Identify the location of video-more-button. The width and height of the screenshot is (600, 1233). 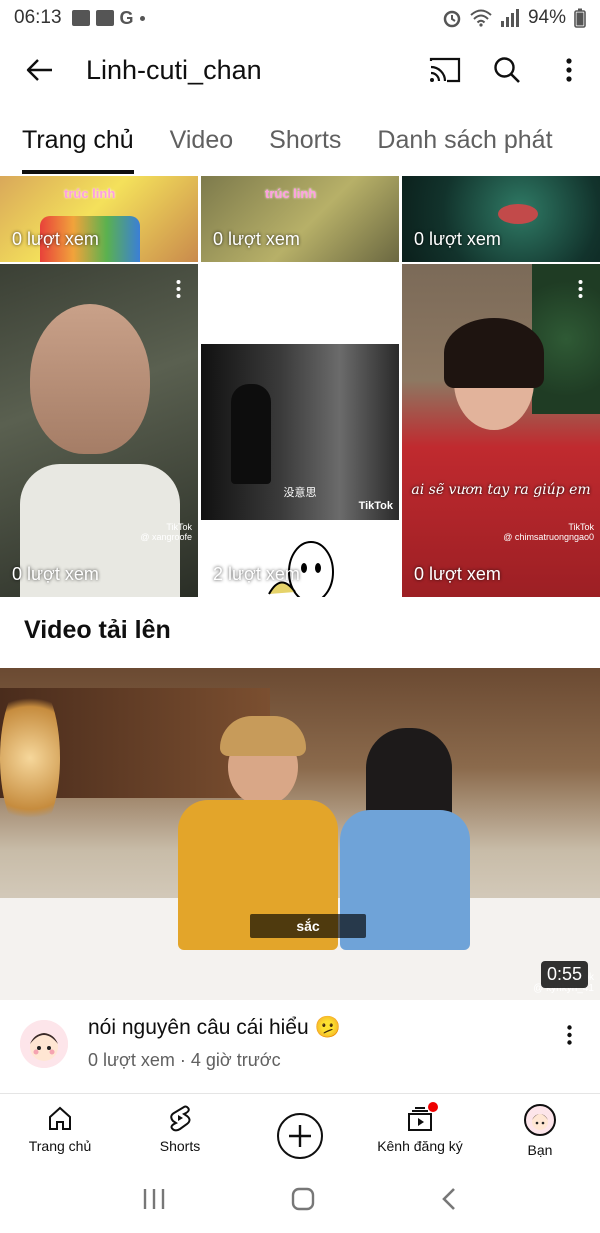
(569, 1035).